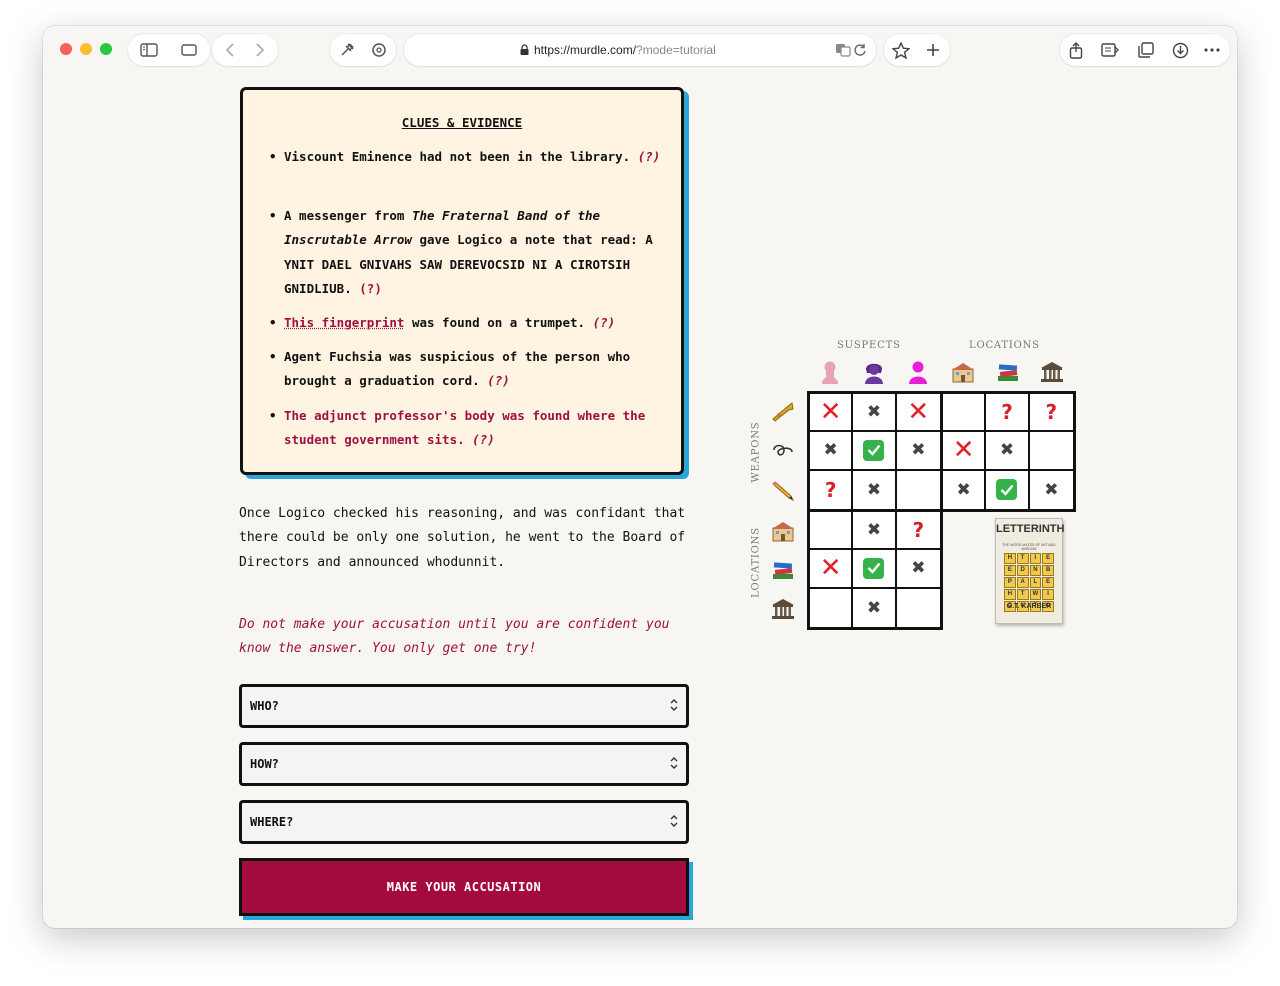 The height and width of the screenshot is (986, 1280). I want to click on reload-icon, so click(860, 50).